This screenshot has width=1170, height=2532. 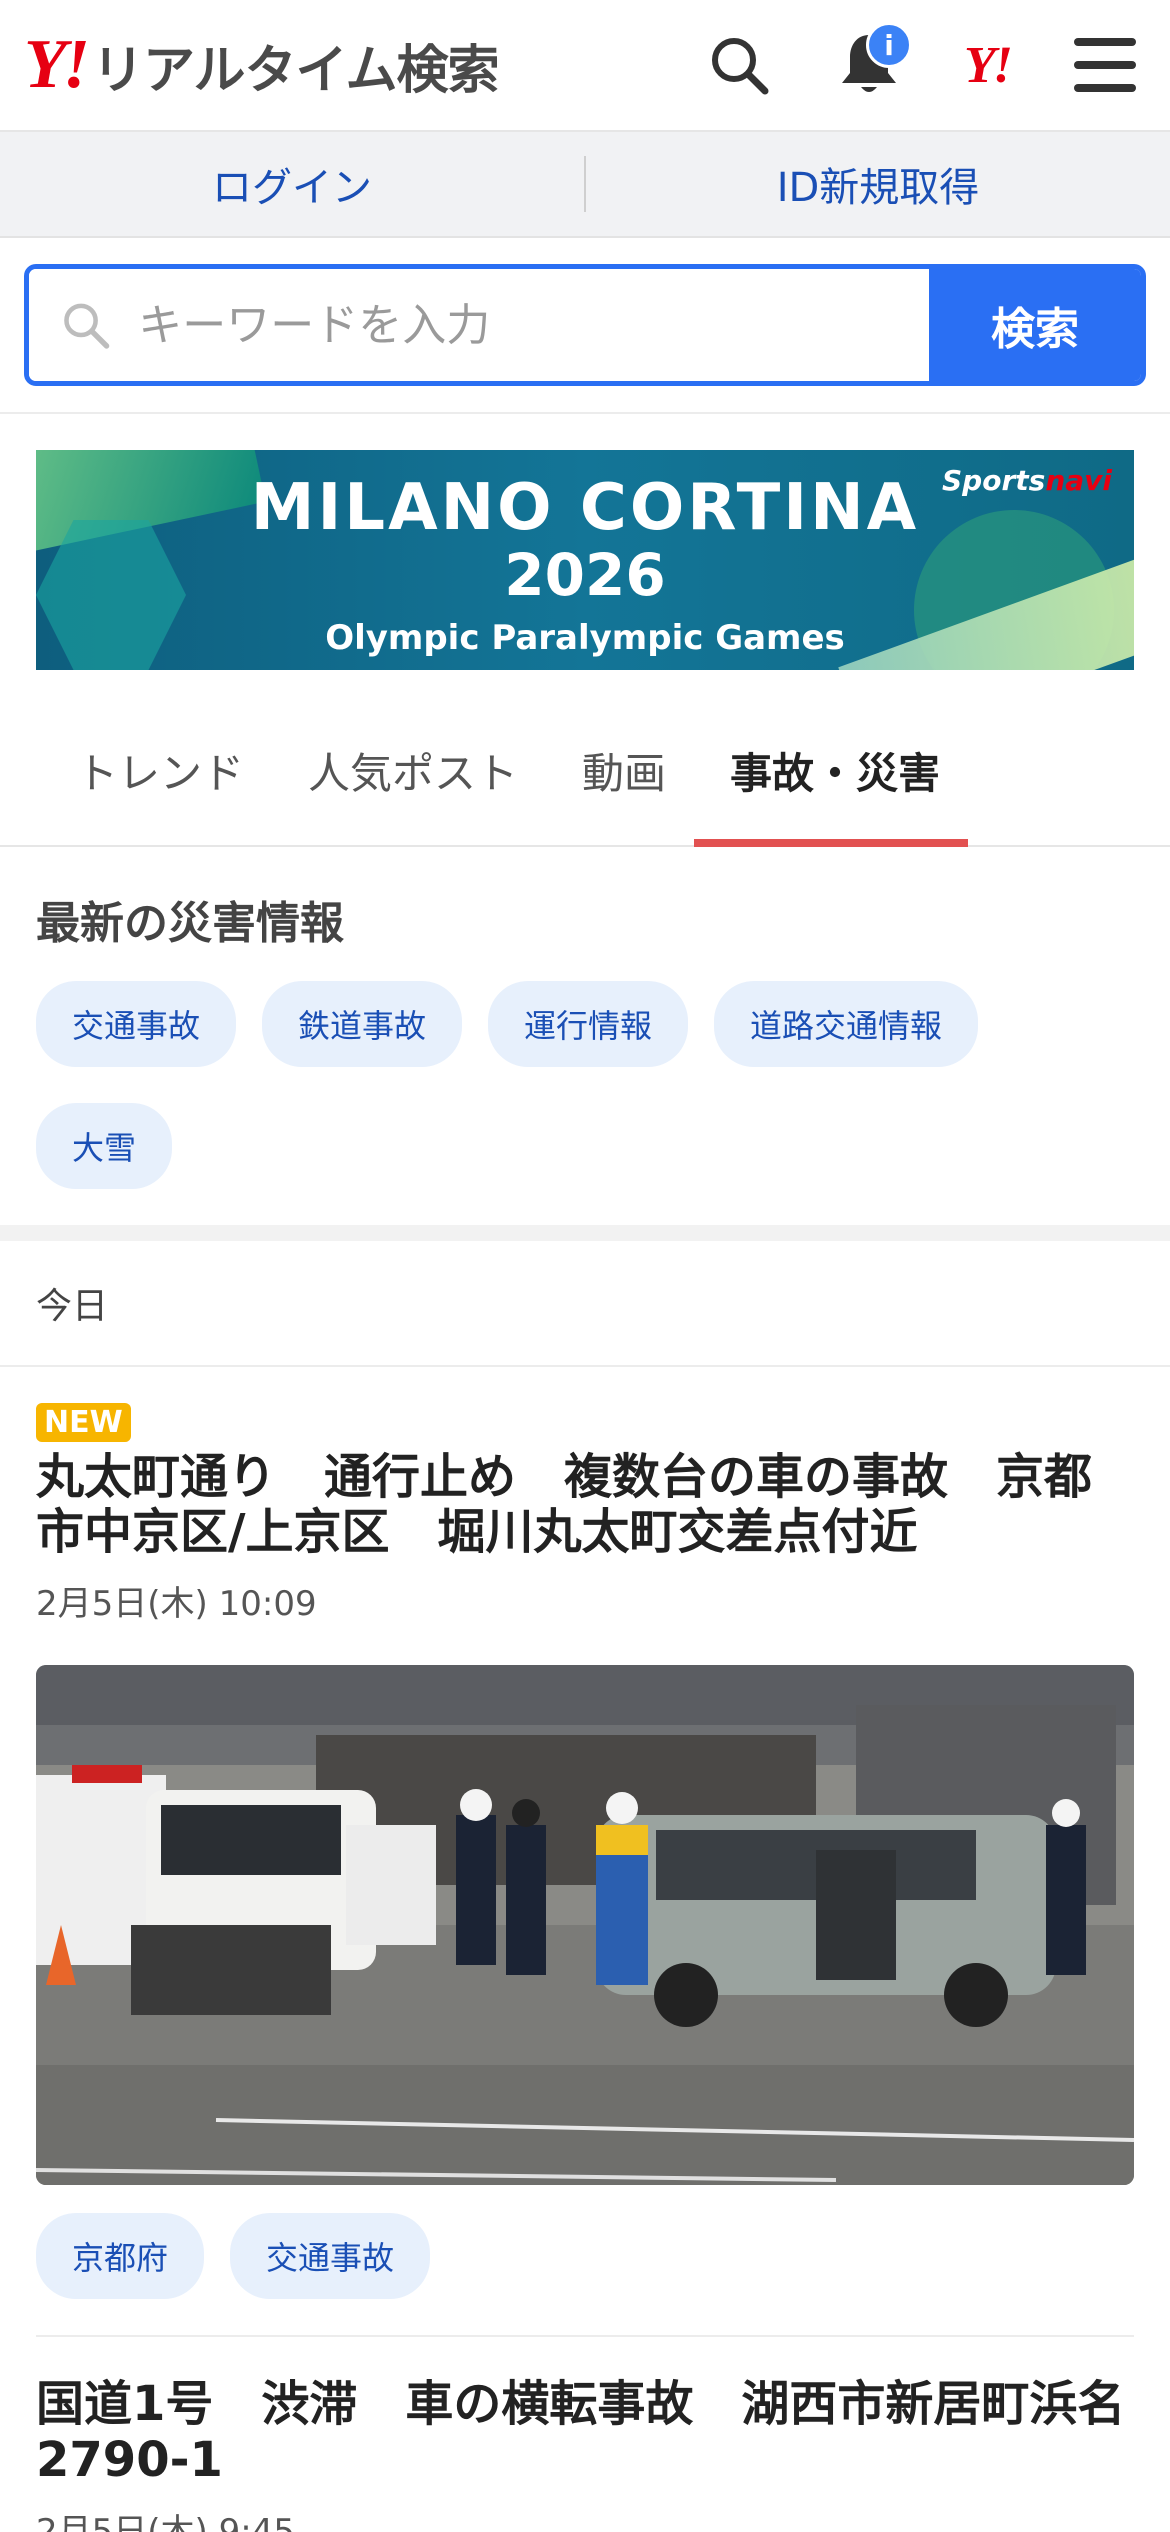 I want to click on chip-traffic-accident: 交通事故, so click(x=136, y=1024).